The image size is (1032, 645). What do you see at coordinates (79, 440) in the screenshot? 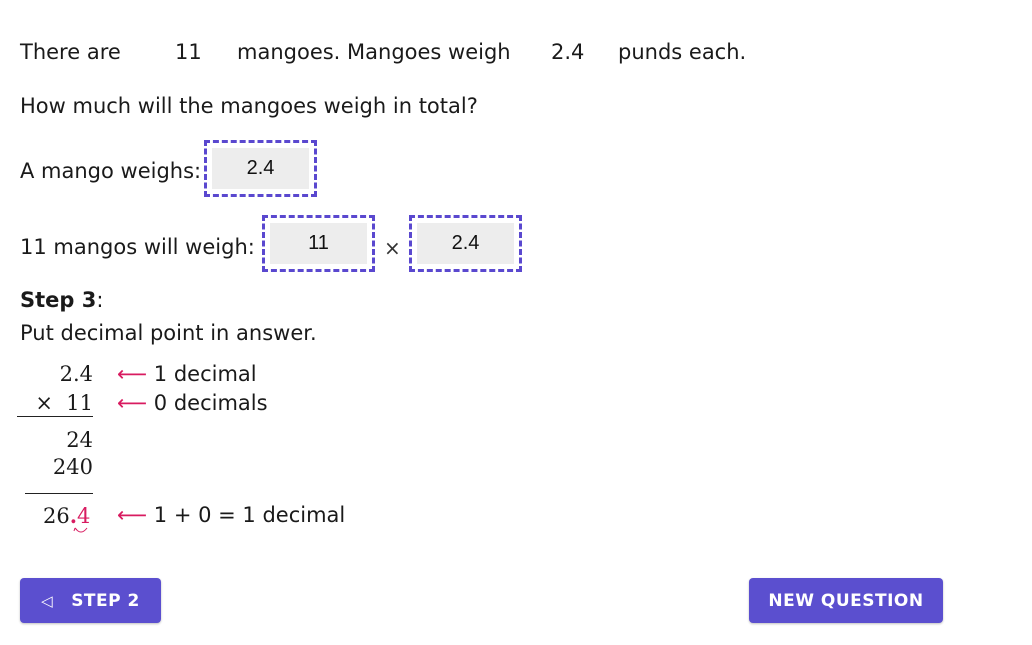
I see `partial-product-1: 24` at bounding box center [79, 440].